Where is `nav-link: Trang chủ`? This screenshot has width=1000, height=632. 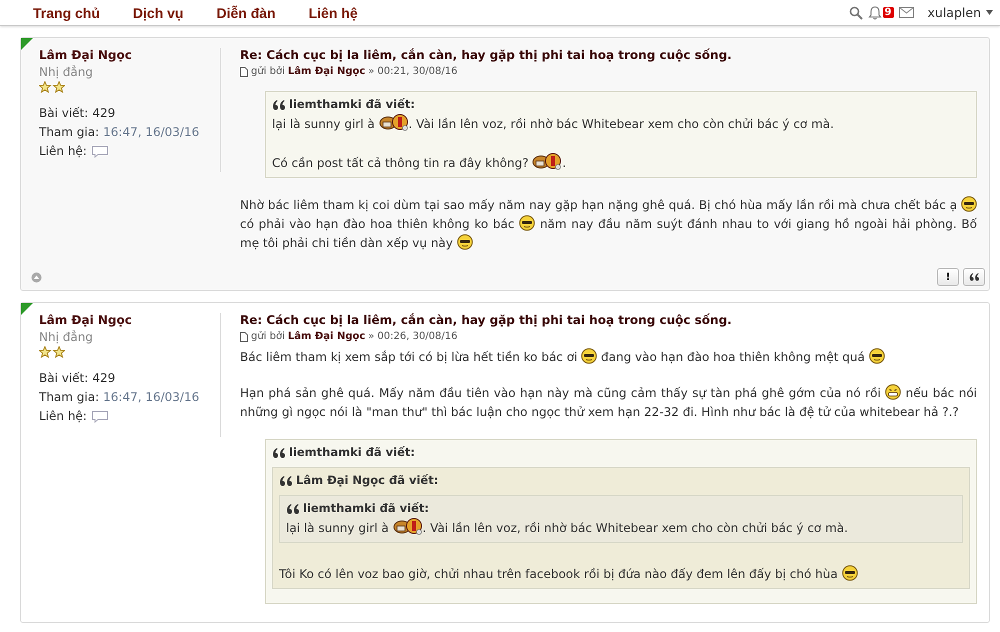 nav-link: Trang chủ is located at coordinates (66, 12).